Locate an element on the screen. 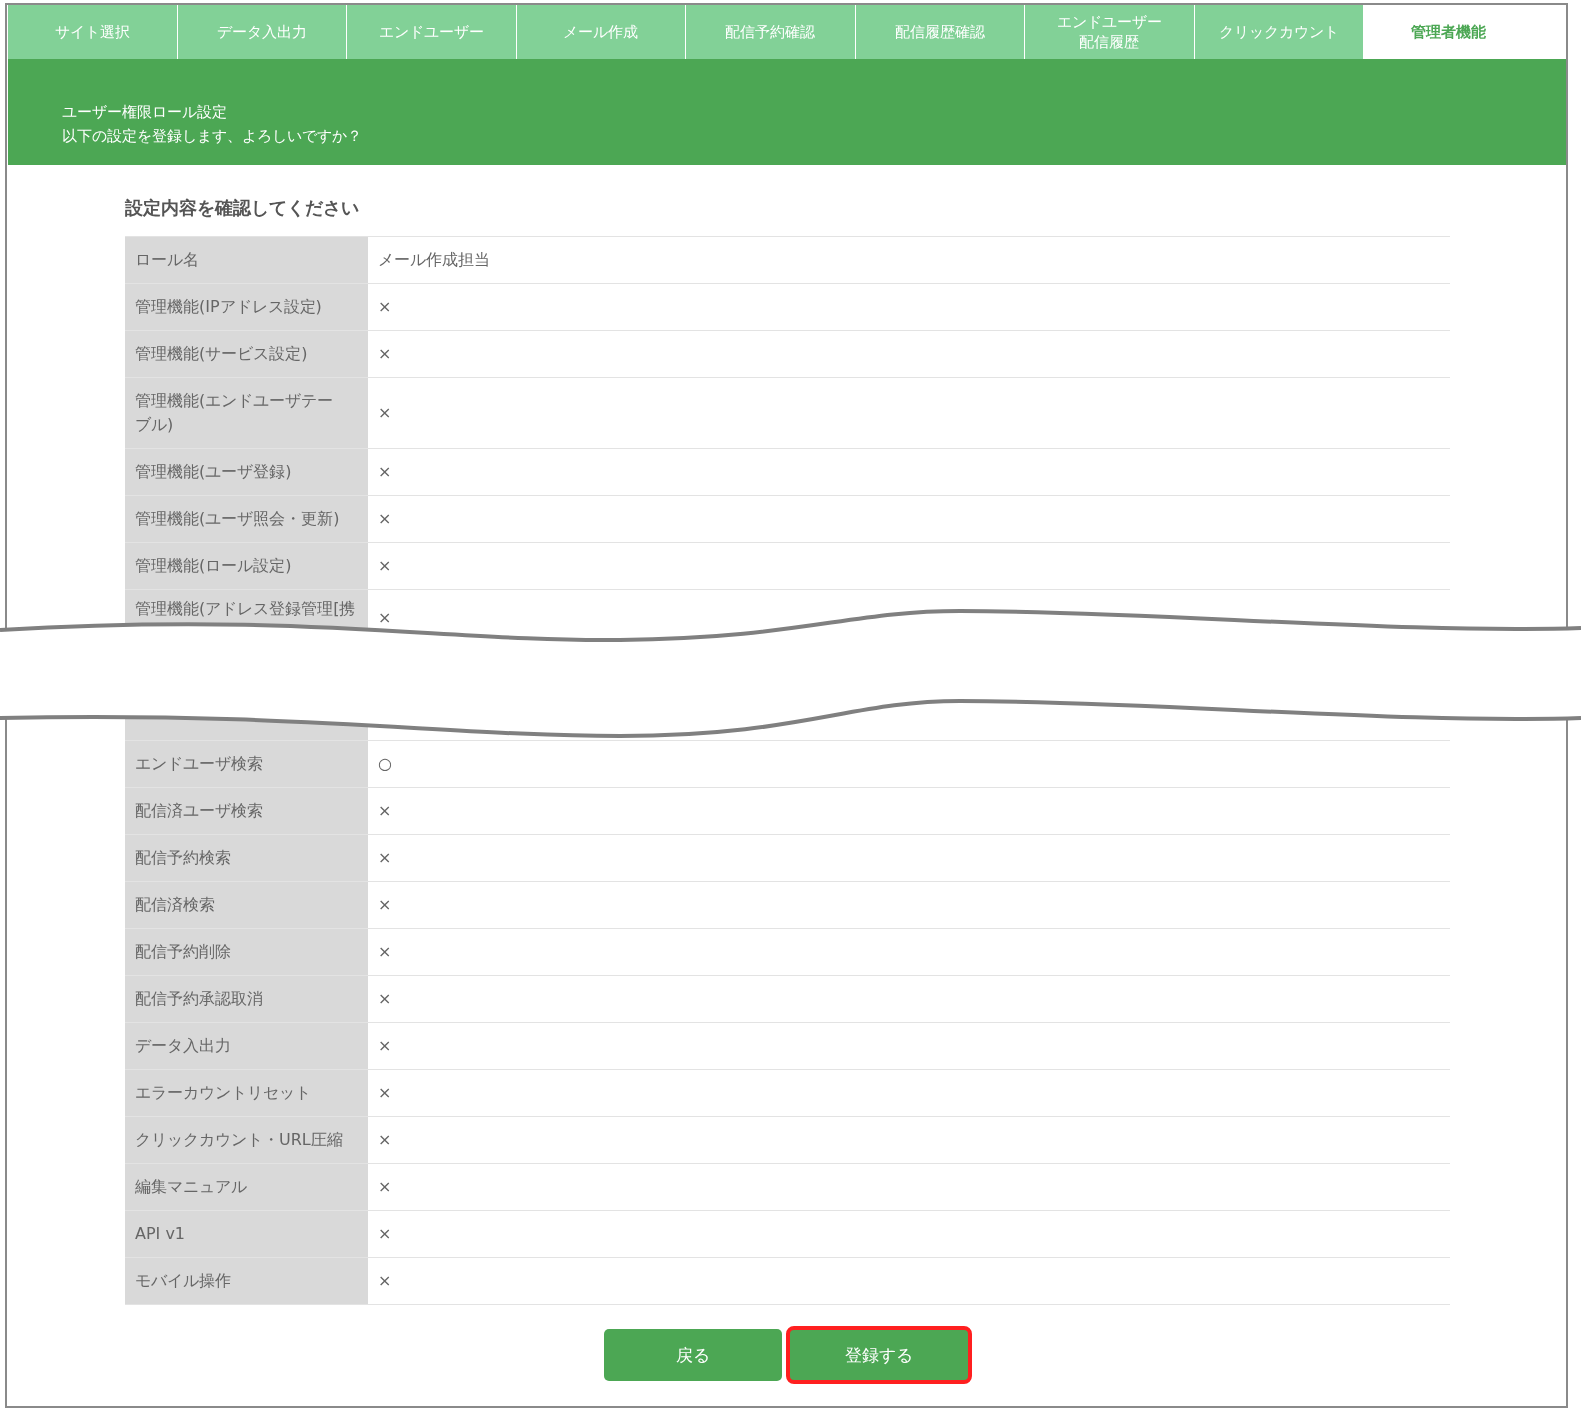 The image size is (1581, 1415). setting-label: 配信済検索 is located at coordinates (246, 905).